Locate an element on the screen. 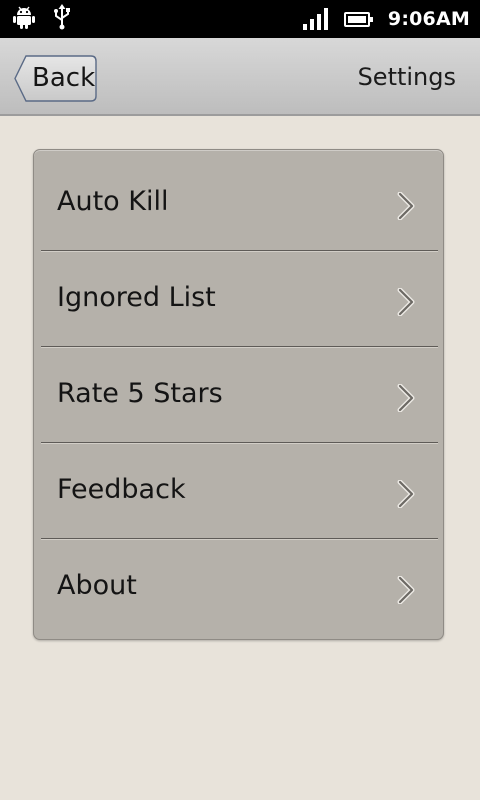 This screenshot has width=480, height=800. menu-item-label: About is located at coordinates (97, 585).